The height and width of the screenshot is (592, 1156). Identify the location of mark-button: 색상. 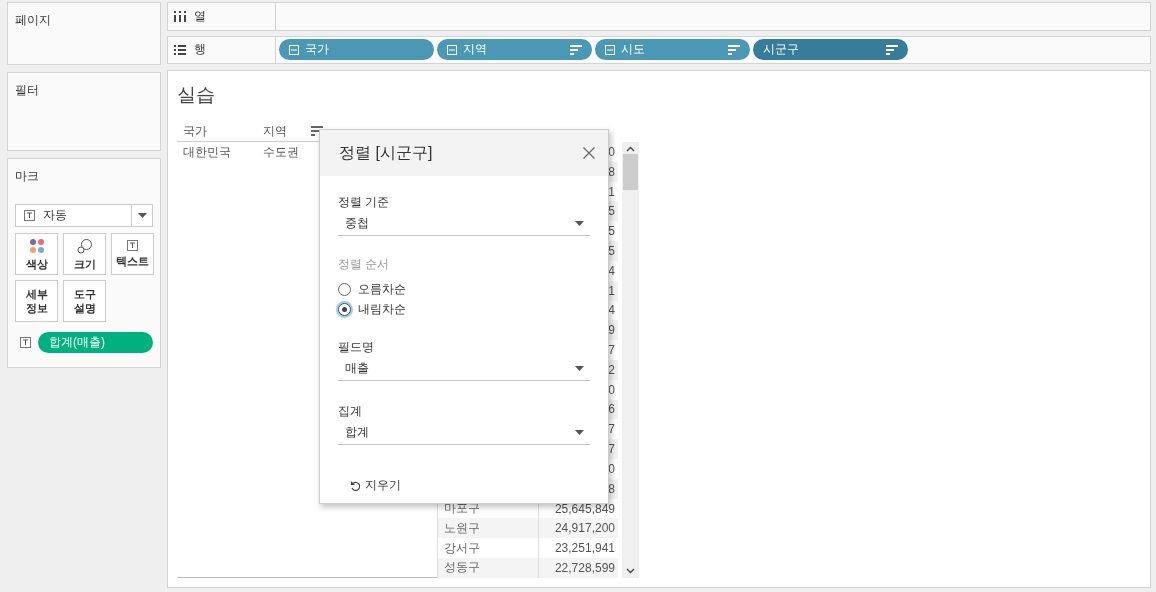
(36, 254).